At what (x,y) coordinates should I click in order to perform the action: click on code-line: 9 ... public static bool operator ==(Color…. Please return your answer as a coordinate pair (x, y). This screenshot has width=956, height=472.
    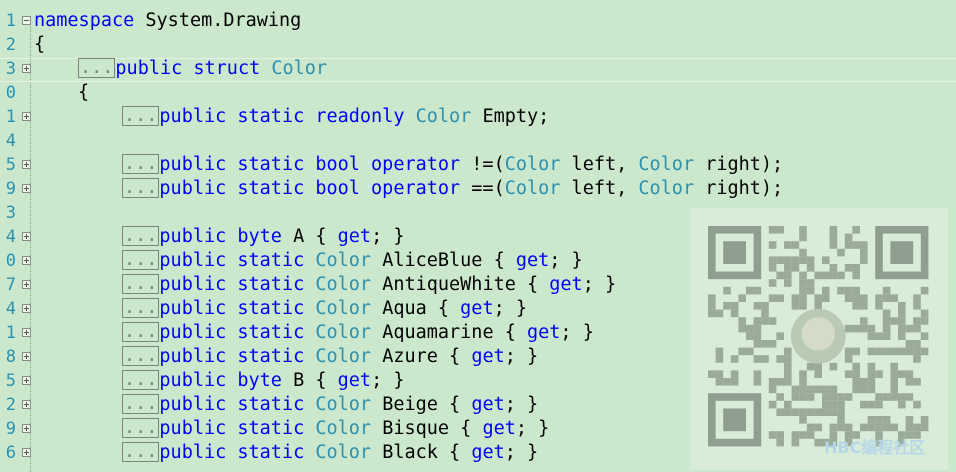
    Looking at the image, I should click on (478, 189).